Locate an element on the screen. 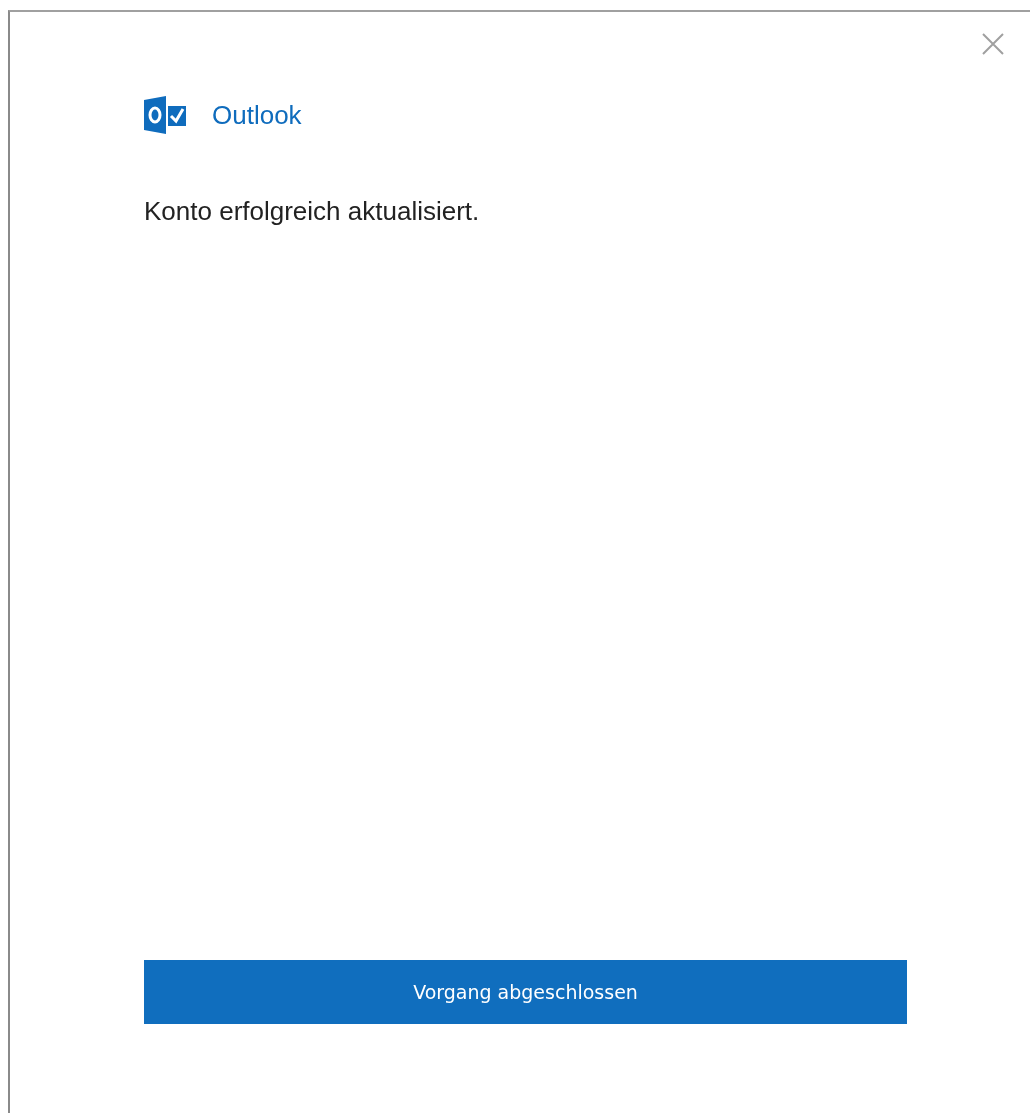  close-icon is located at coordinates (993, 44).